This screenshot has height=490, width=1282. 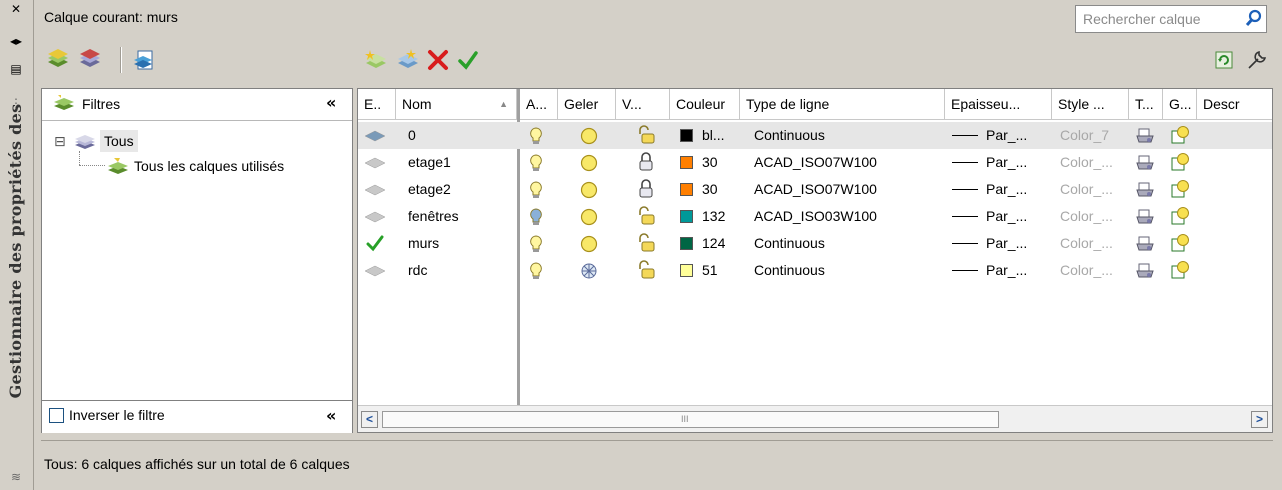 I want to click on layer-name: fenêtres, so click(x=433, y=216).